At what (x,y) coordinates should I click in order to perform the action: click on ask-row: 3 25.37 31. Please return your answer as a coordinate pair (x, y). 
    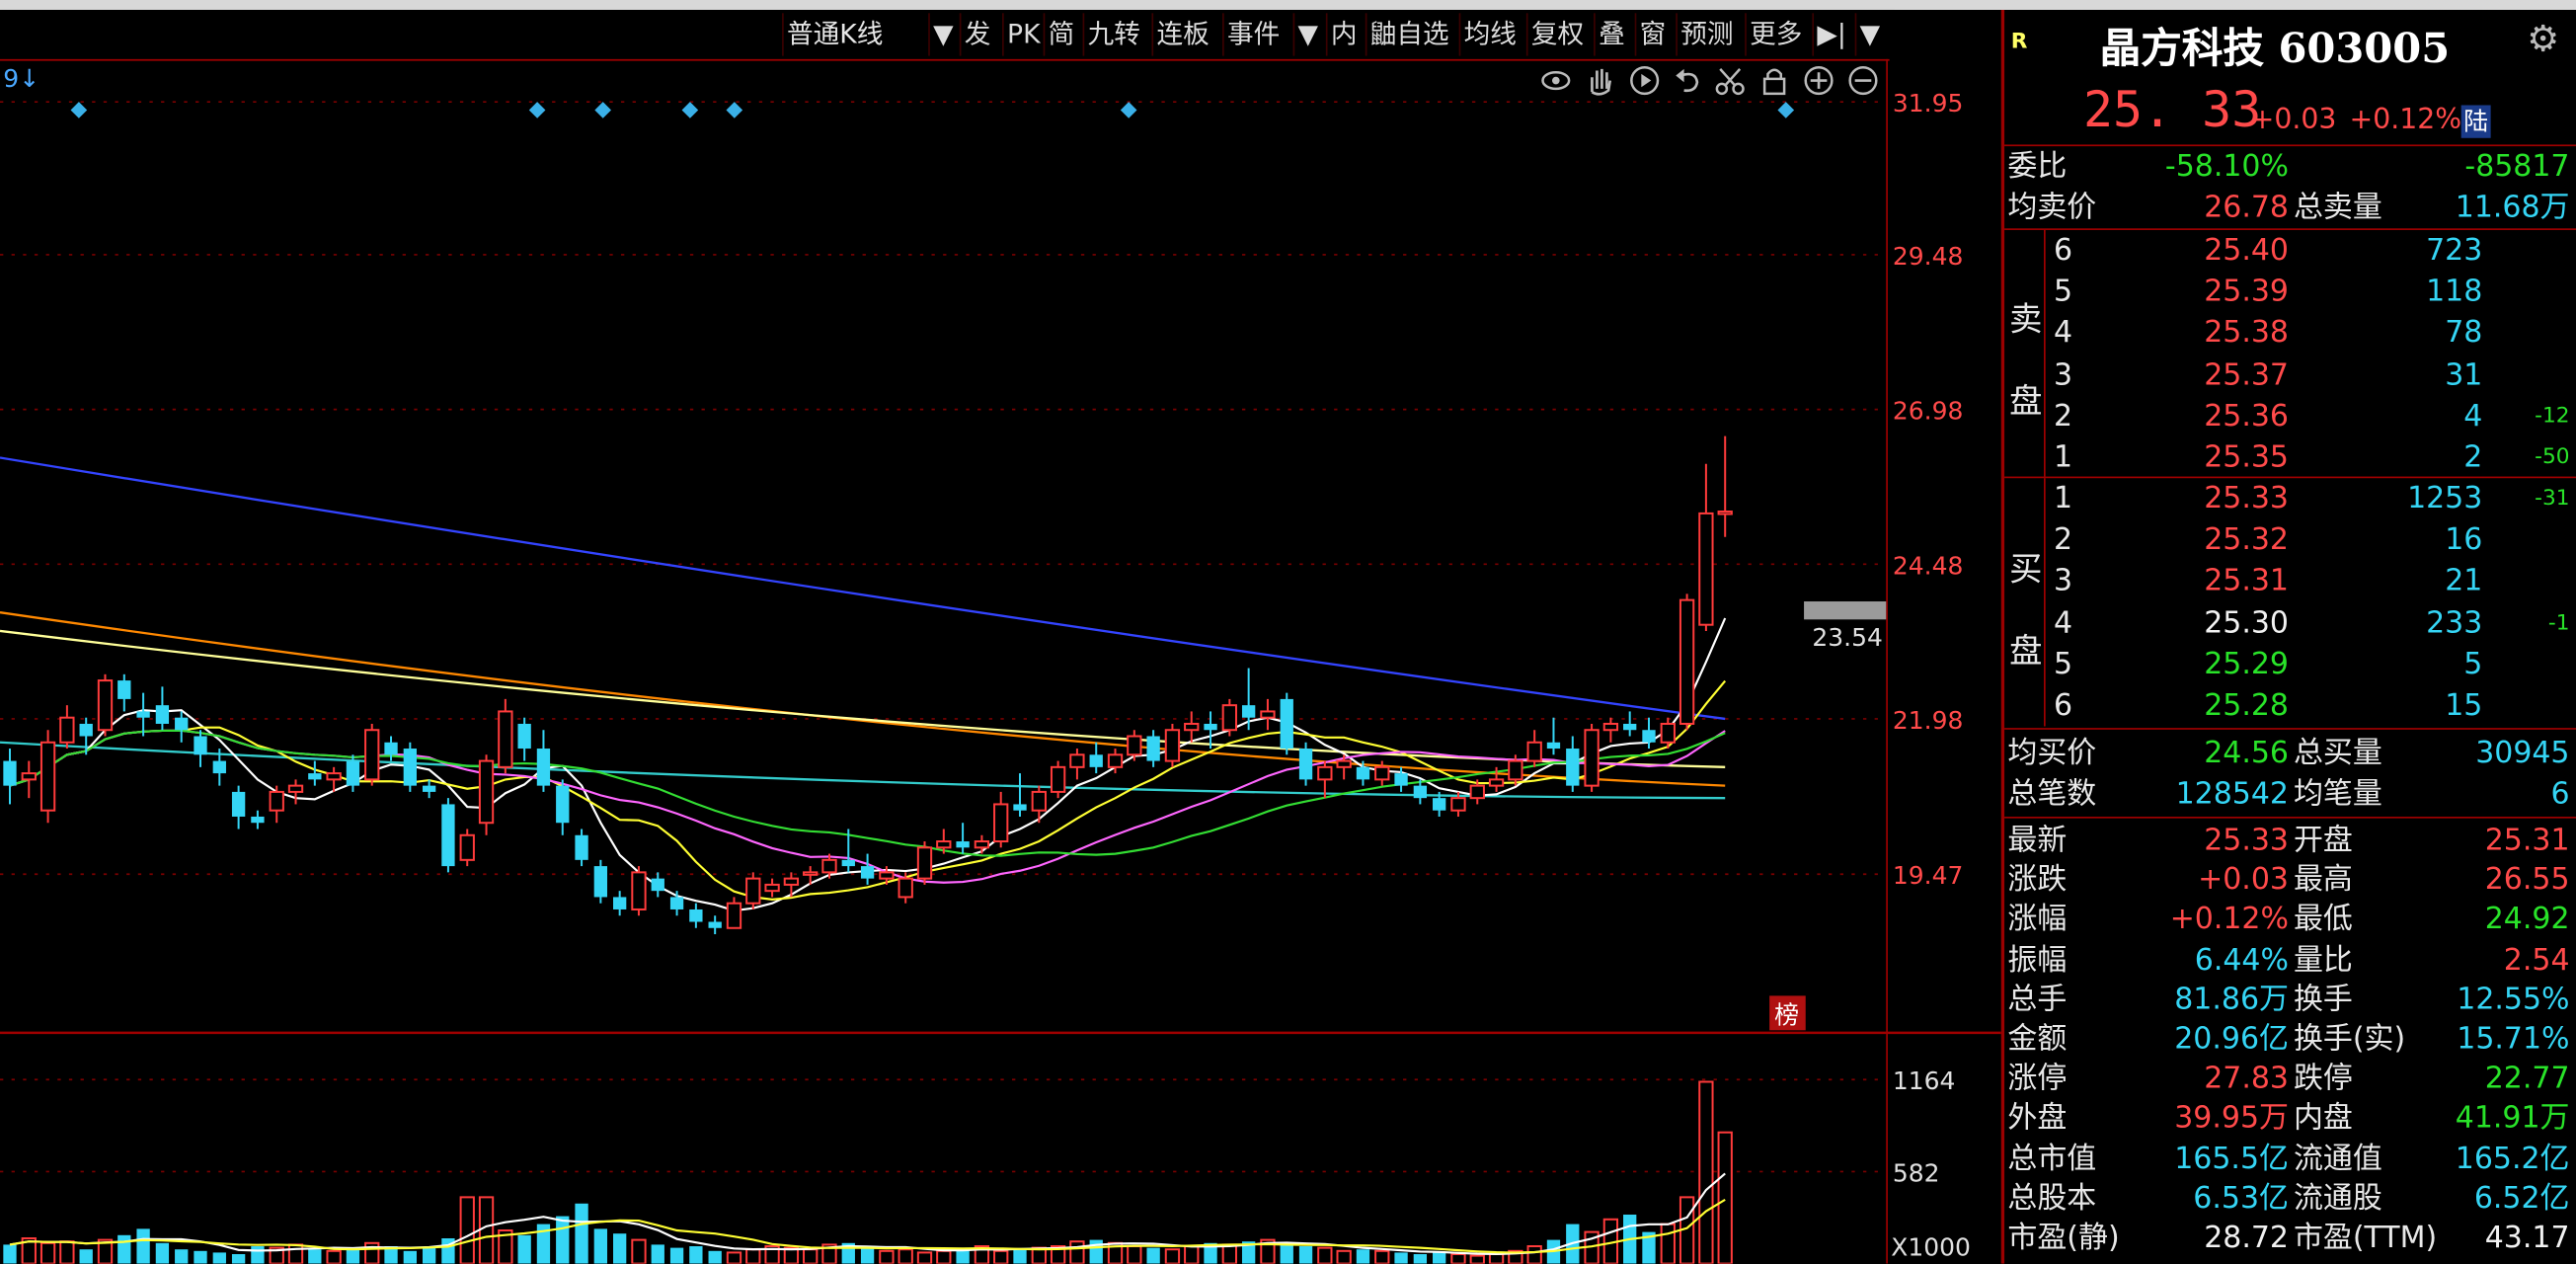
    Looking at the image, I should click on (2290, 376).